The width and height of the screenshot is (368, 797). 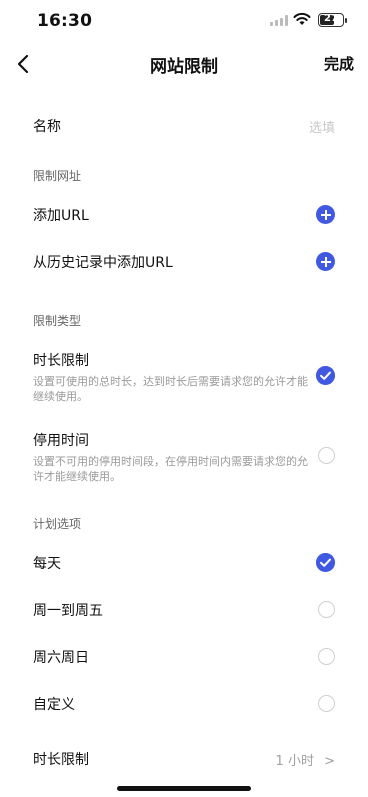 I want to click on type-section-header: 限制类型, so click(x=57, y=321).